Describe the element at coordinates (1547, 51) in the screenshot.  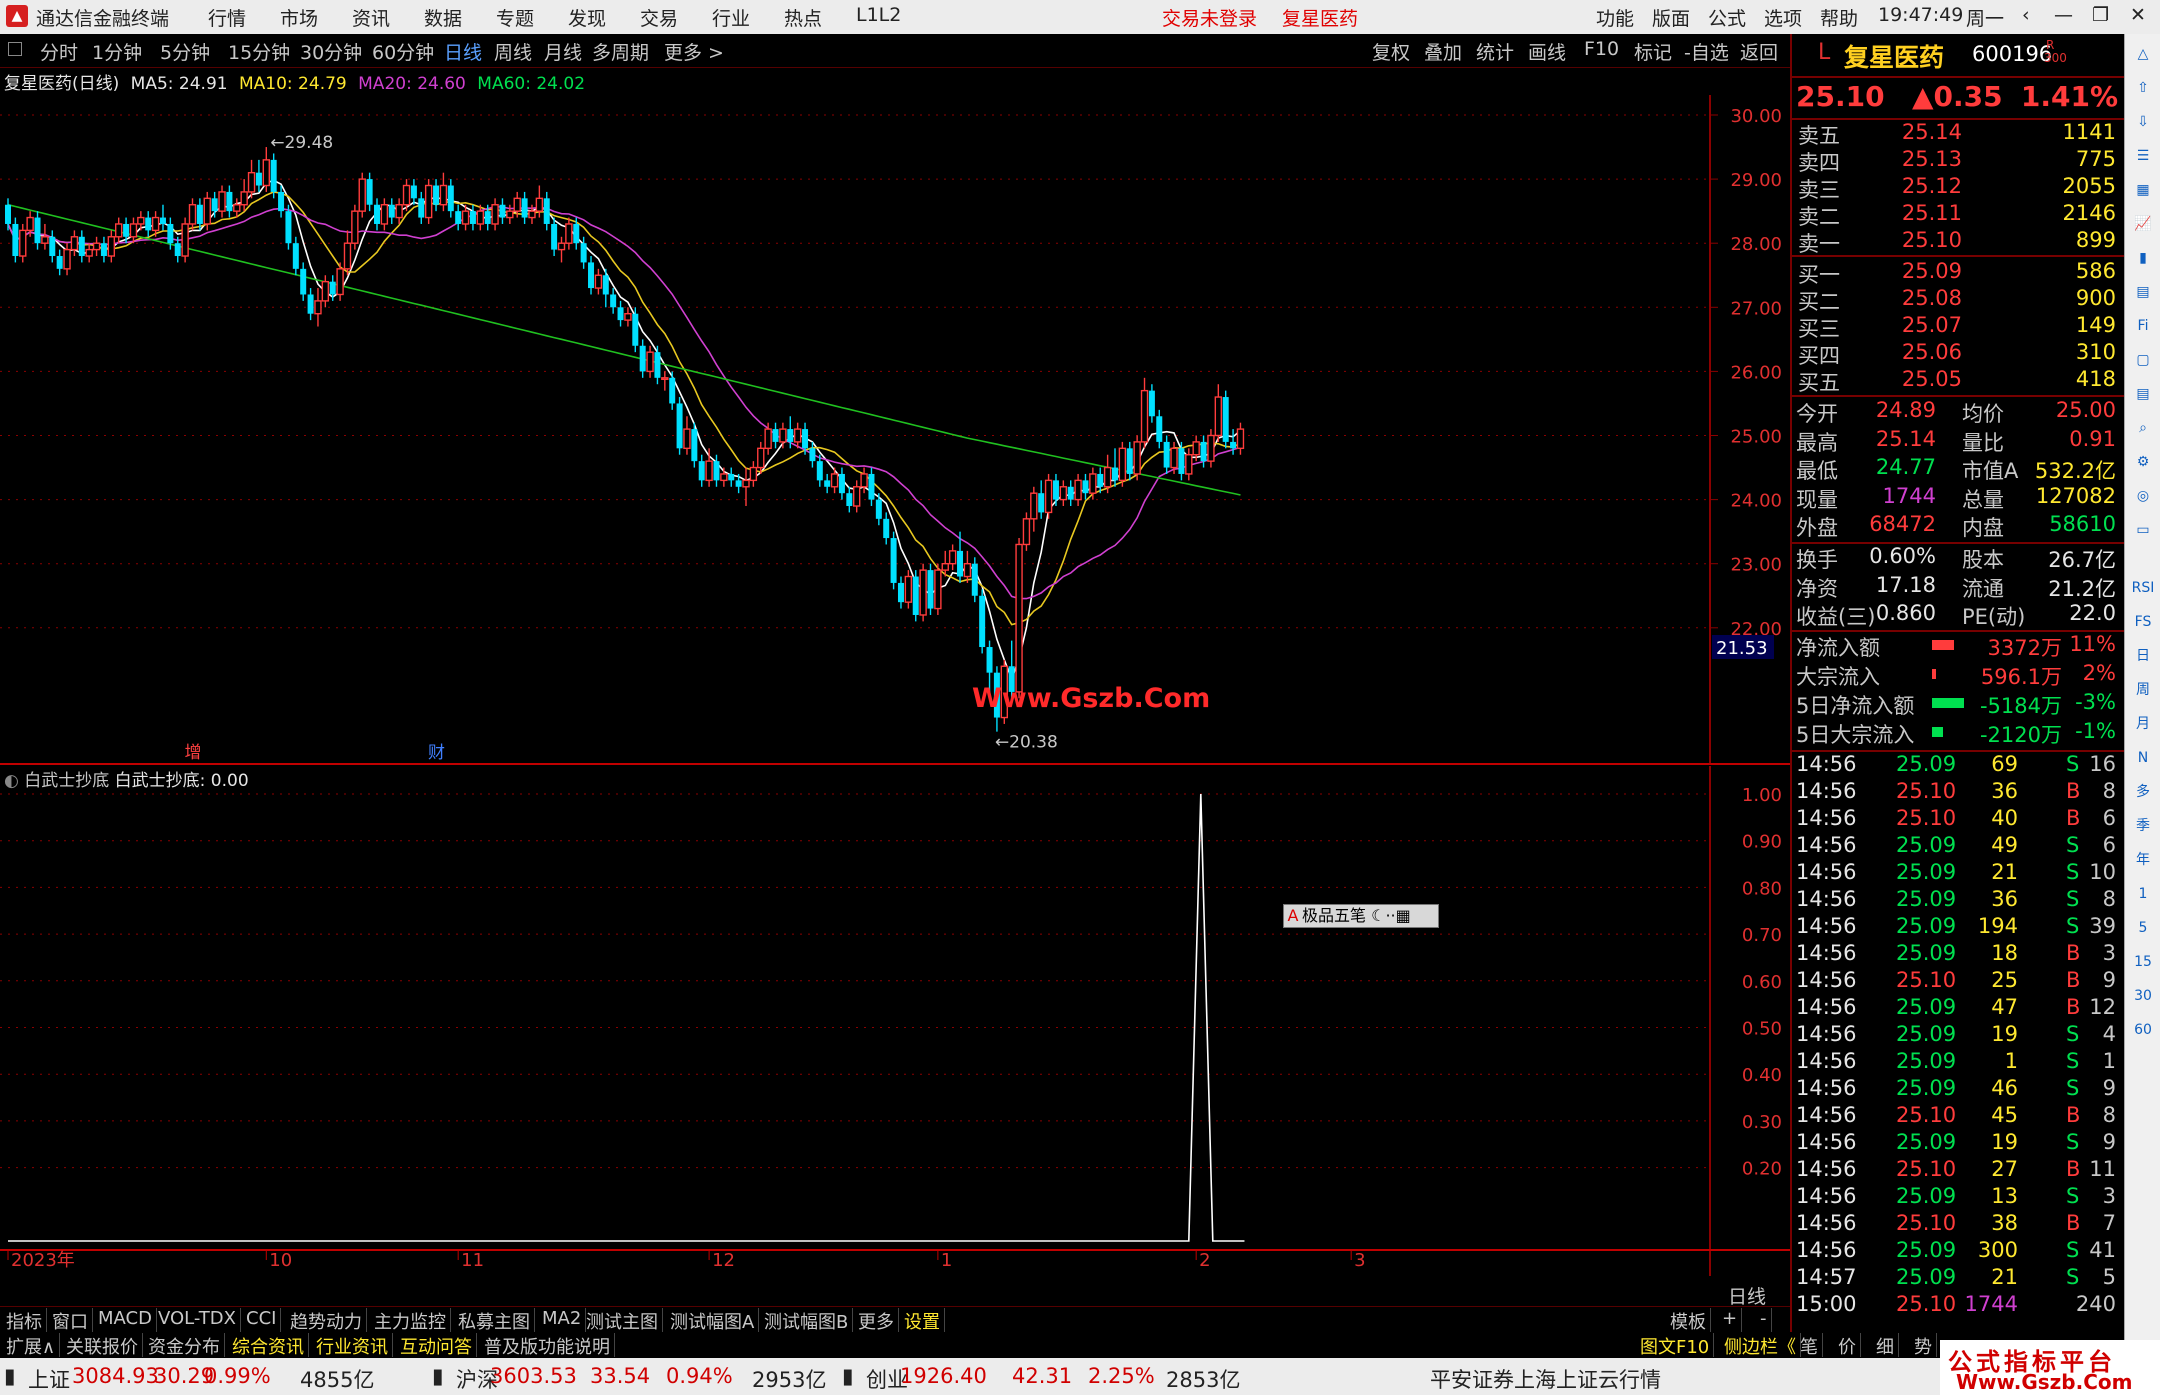
I see `btn-huaxian: 画线` at that location.